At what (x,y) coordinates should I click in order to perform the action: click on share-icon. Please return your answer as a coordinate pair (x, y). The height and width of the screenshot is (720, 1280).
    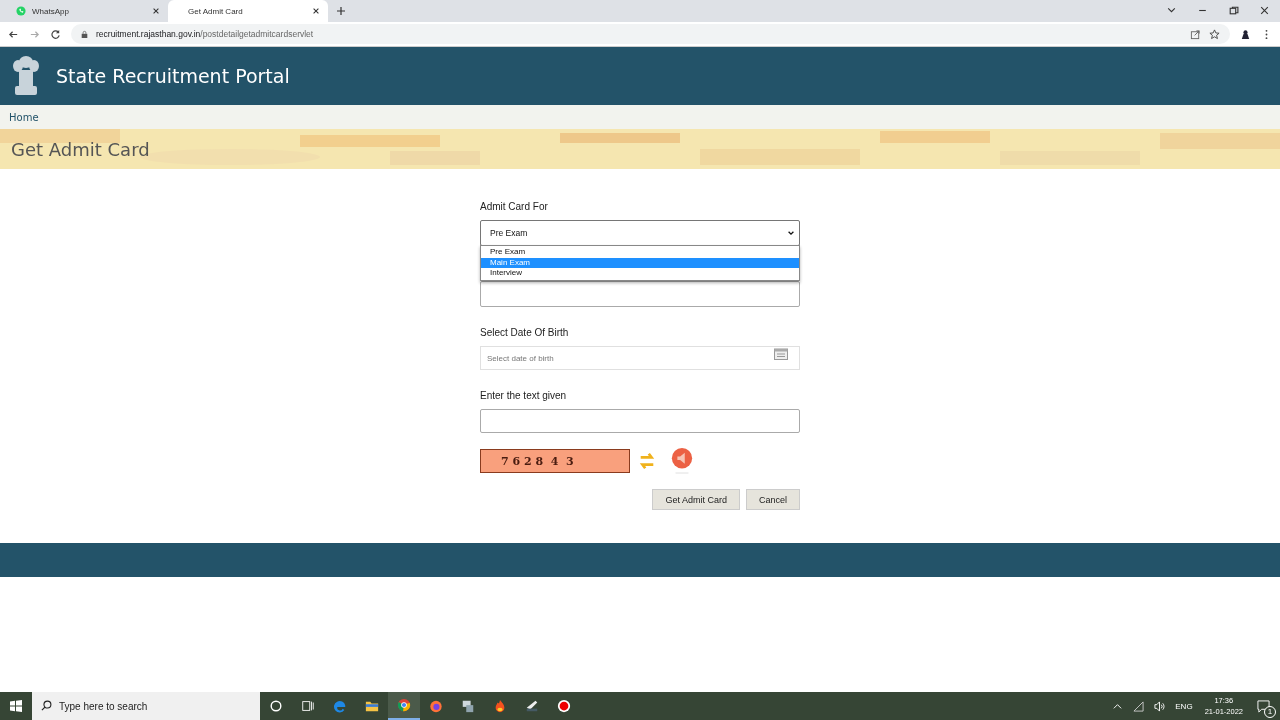
    Looking at the image, I should click on (1195, 34).